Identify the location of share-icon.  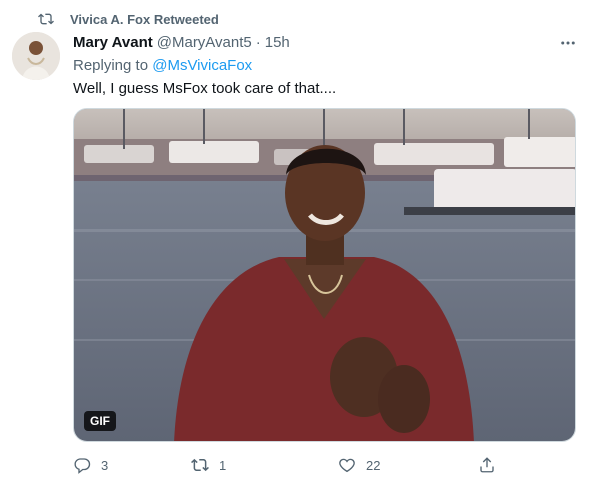
(487, 465).